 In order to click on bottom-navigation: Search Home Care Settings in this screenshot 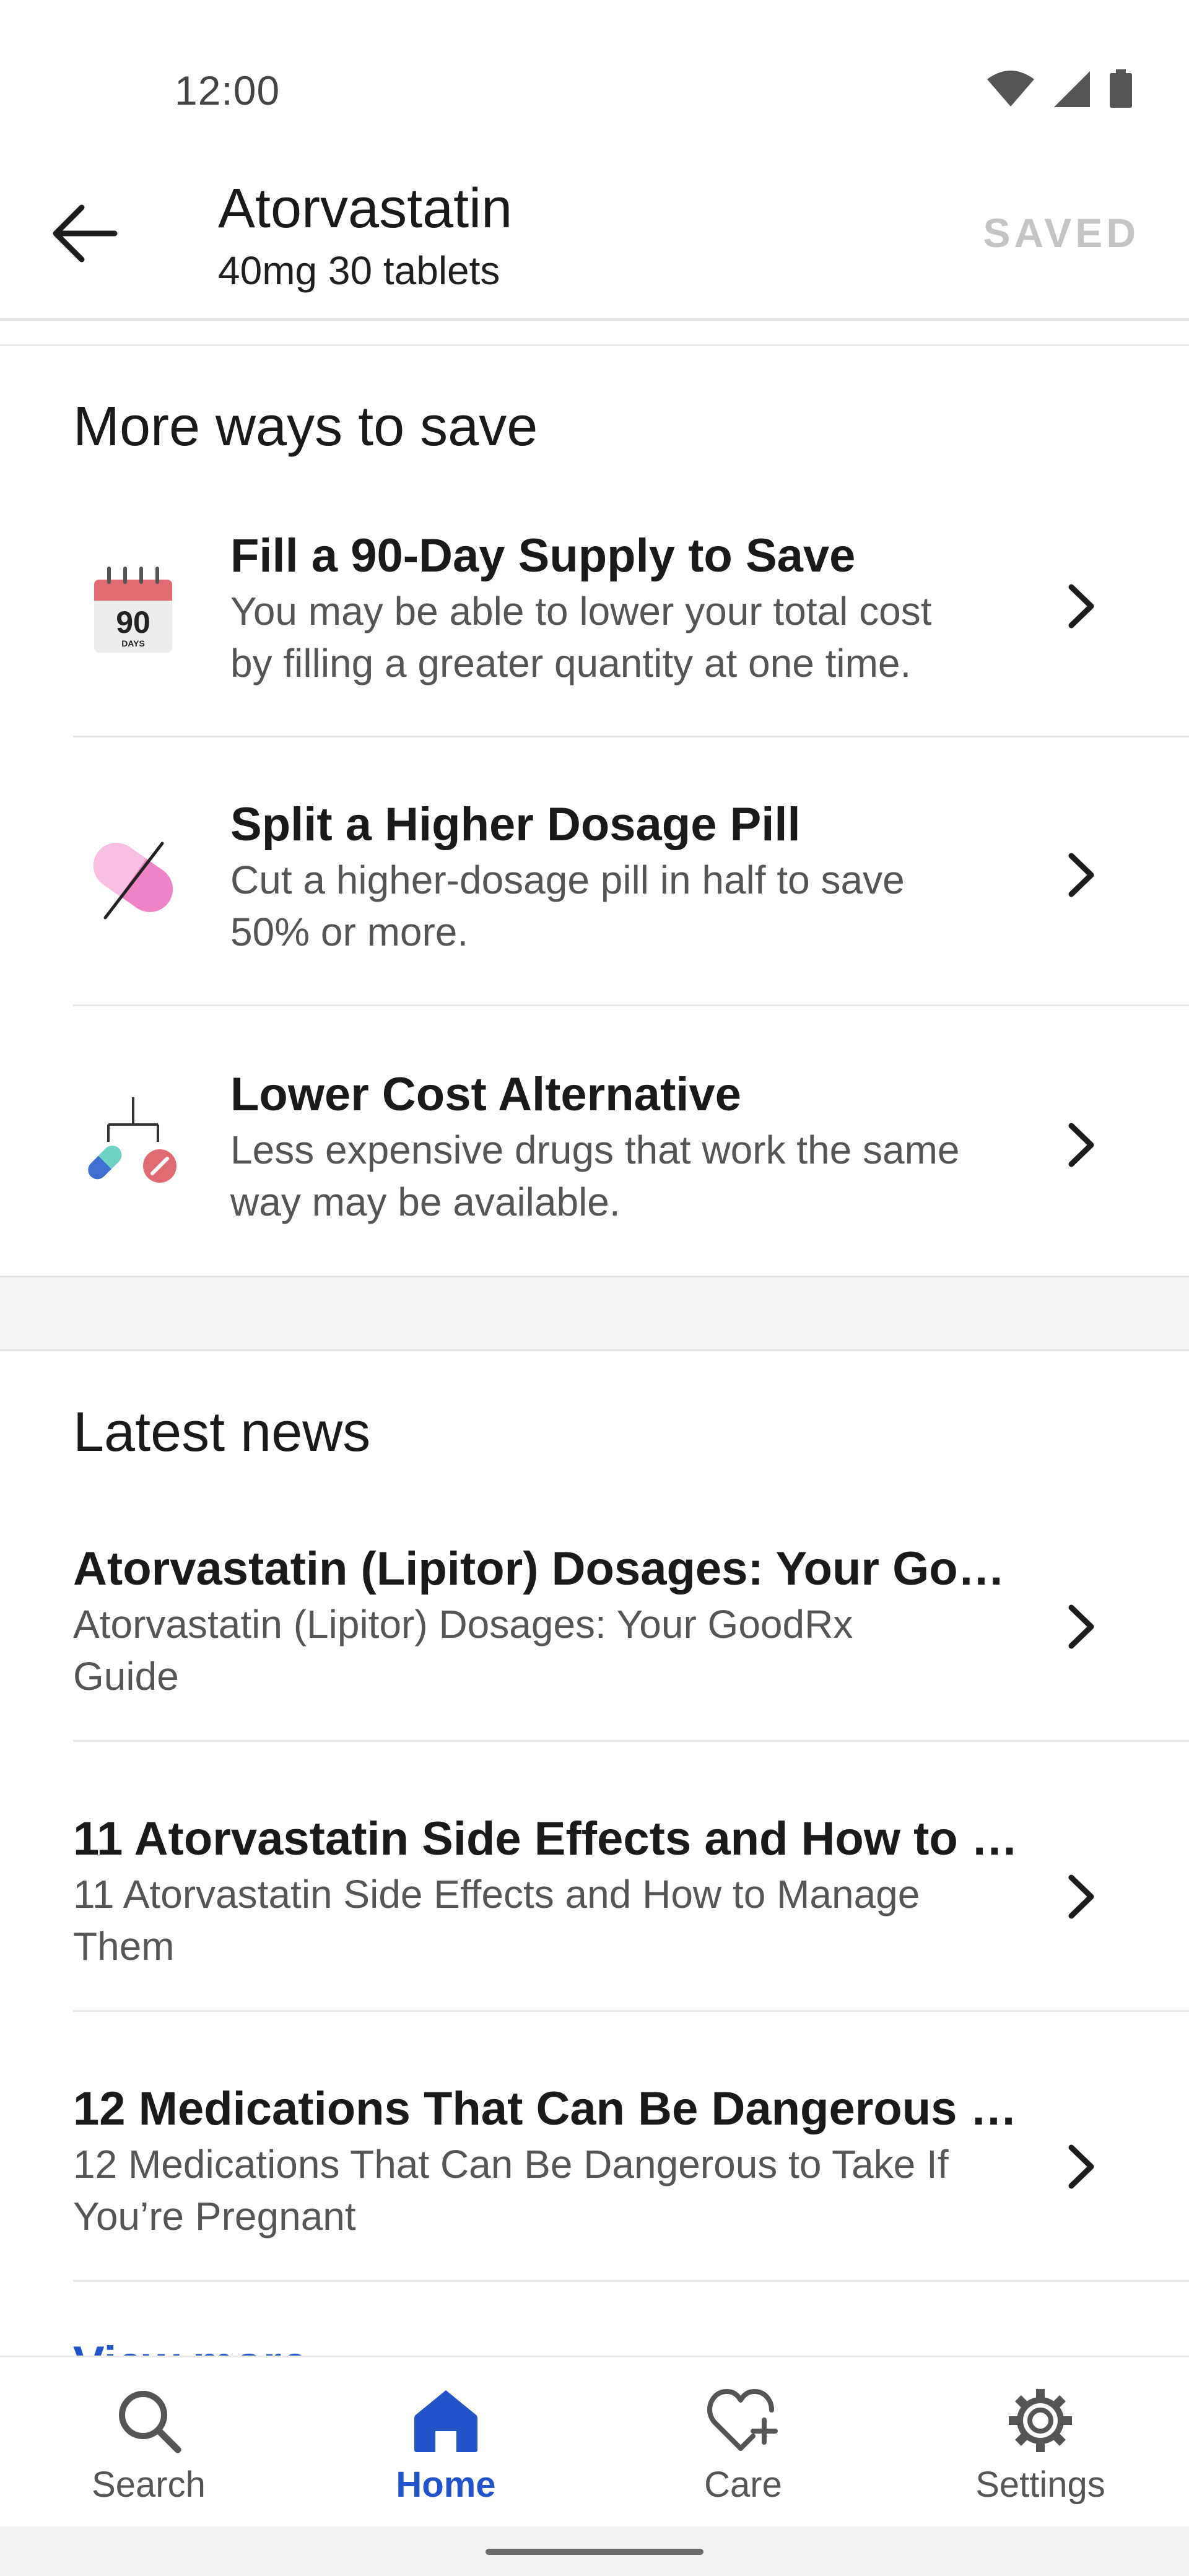, I will do `click(594, 2441)`.